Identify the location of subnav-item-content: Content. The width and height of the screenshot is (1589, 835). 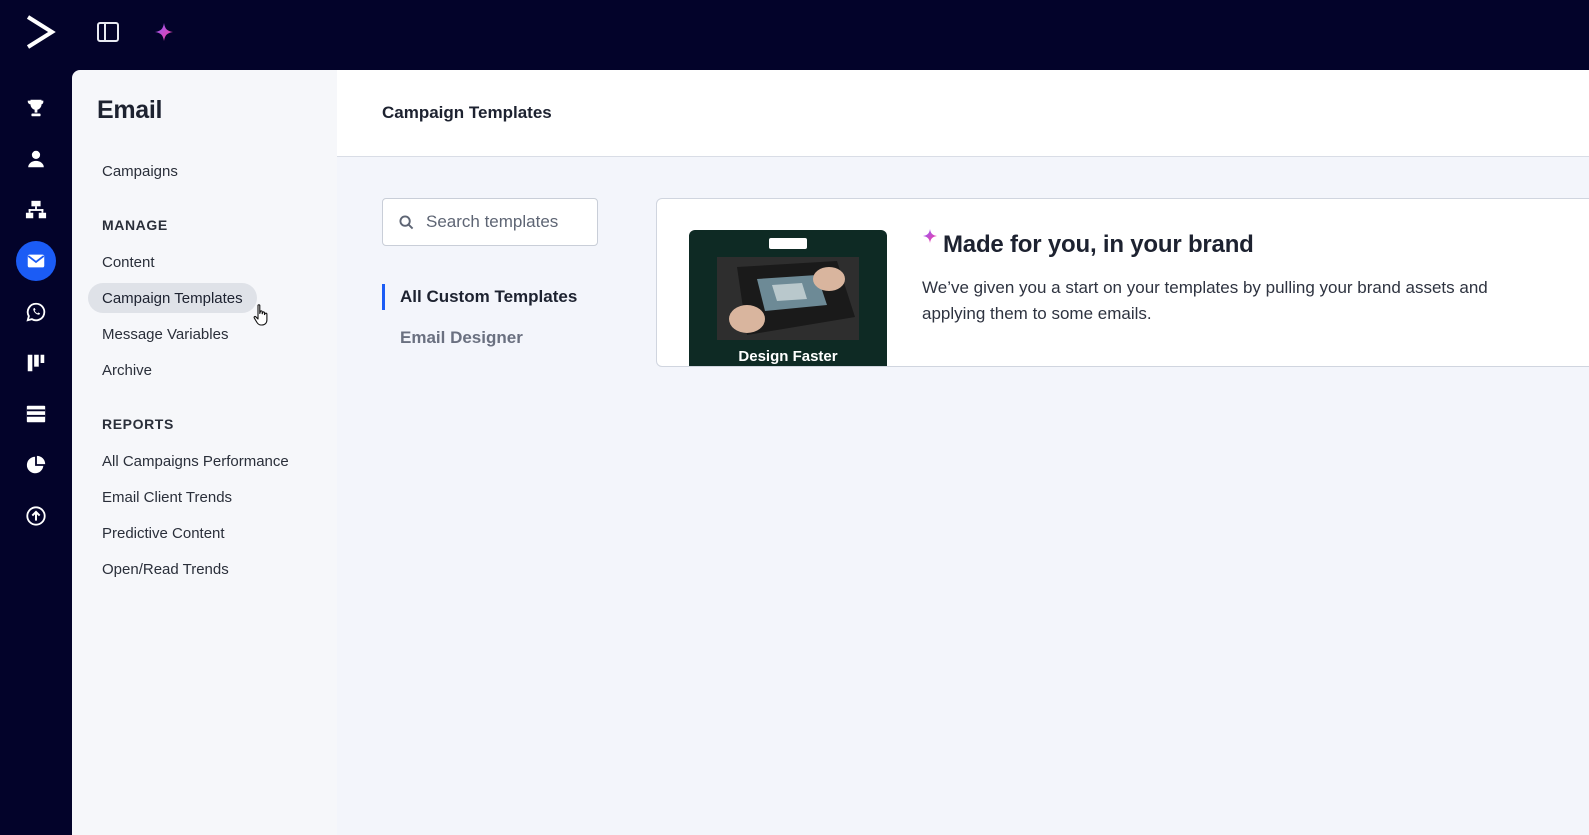
(128, 262).